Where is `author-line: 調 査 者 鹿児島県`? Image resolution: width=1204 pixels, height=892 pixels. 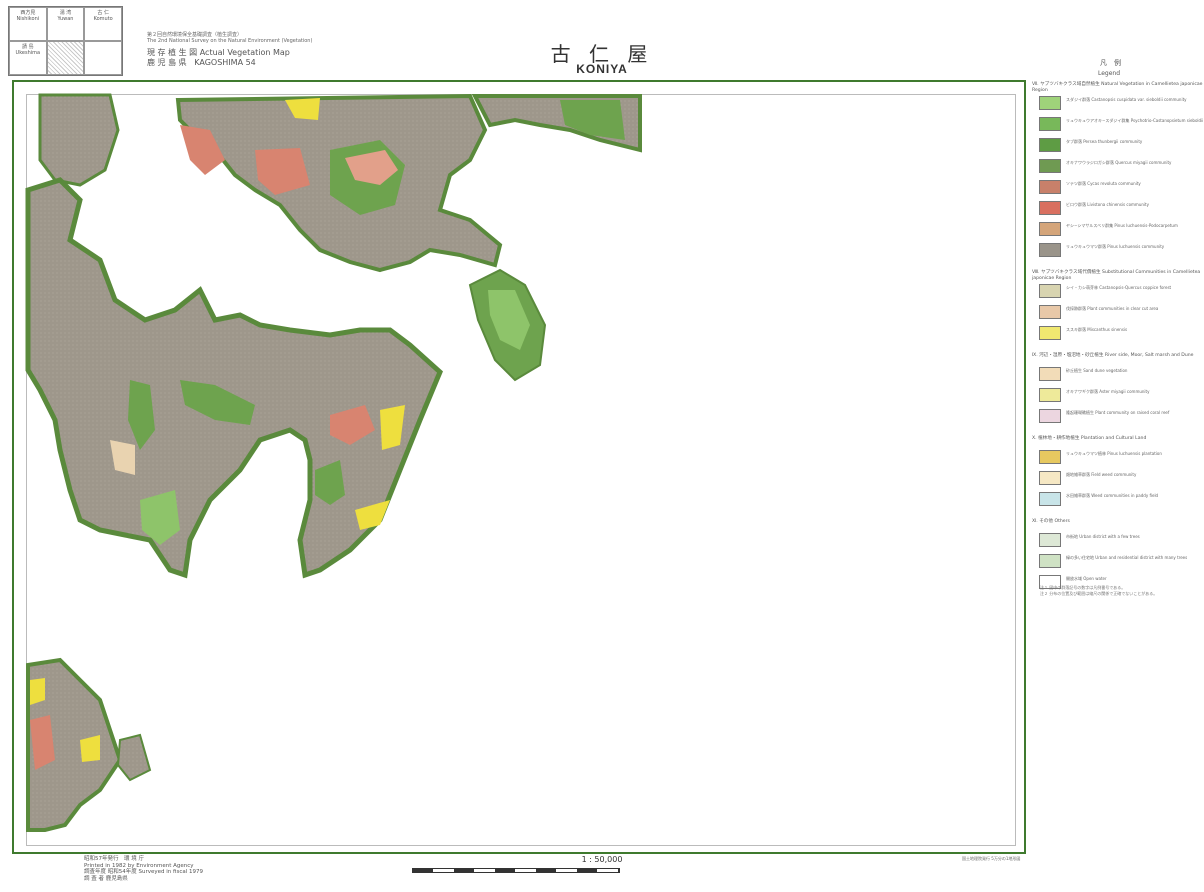
author-line: 調 査 者 鹿児島県 is located at coordinates (106, 878).